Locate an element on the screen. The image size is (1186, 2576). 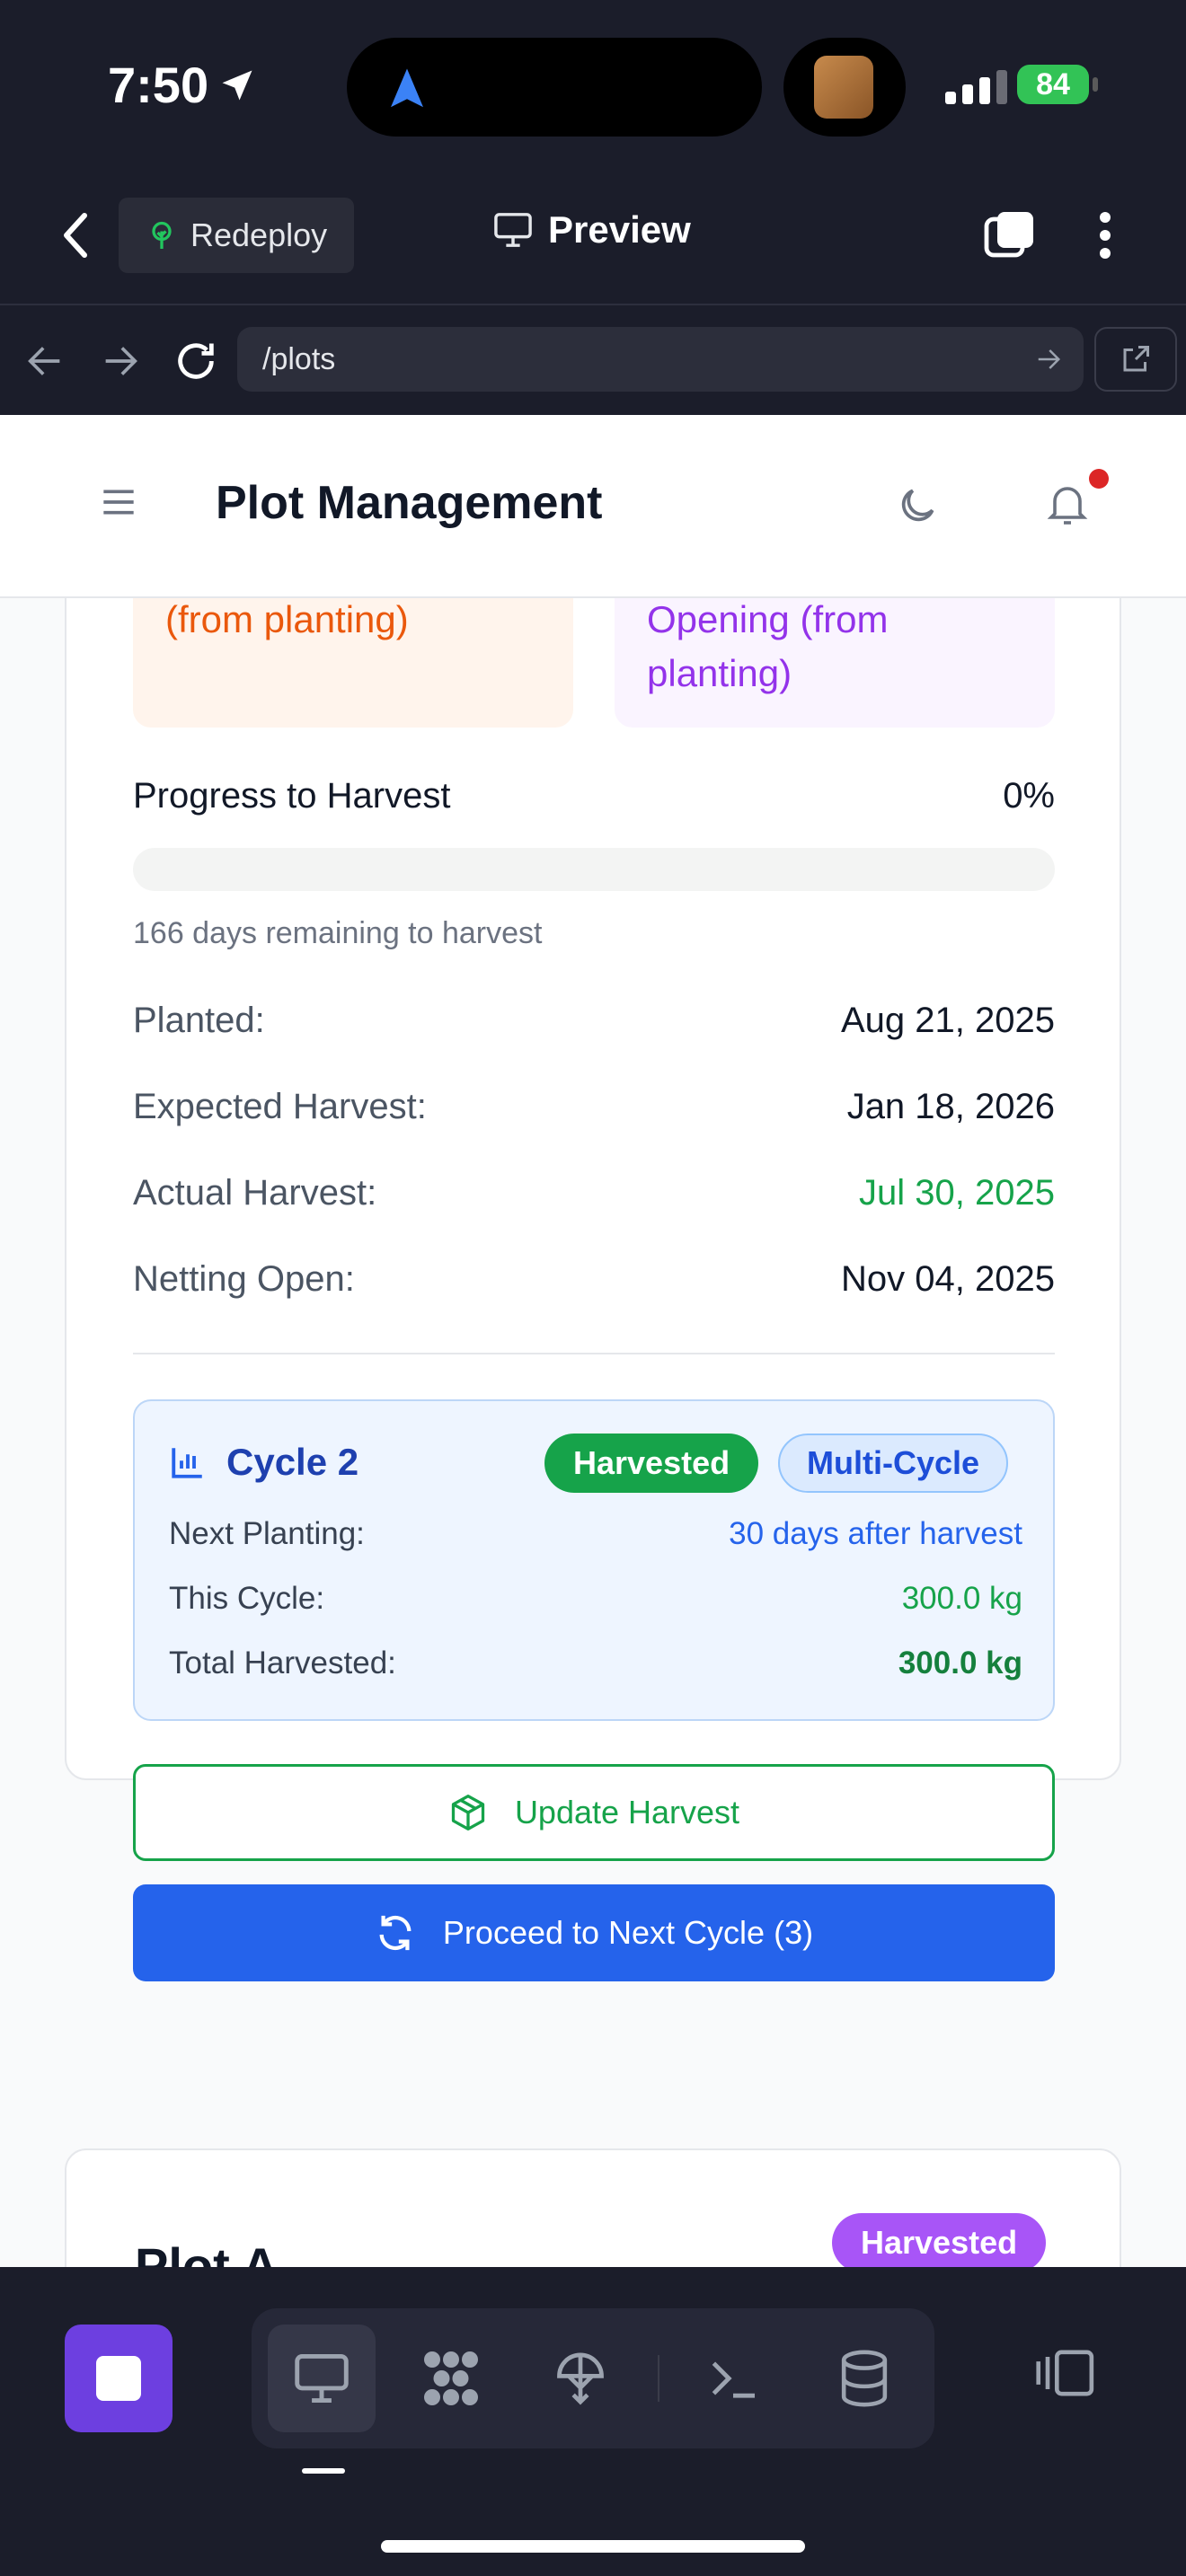
split-view-icon is located at coordinates (1063, 2373).